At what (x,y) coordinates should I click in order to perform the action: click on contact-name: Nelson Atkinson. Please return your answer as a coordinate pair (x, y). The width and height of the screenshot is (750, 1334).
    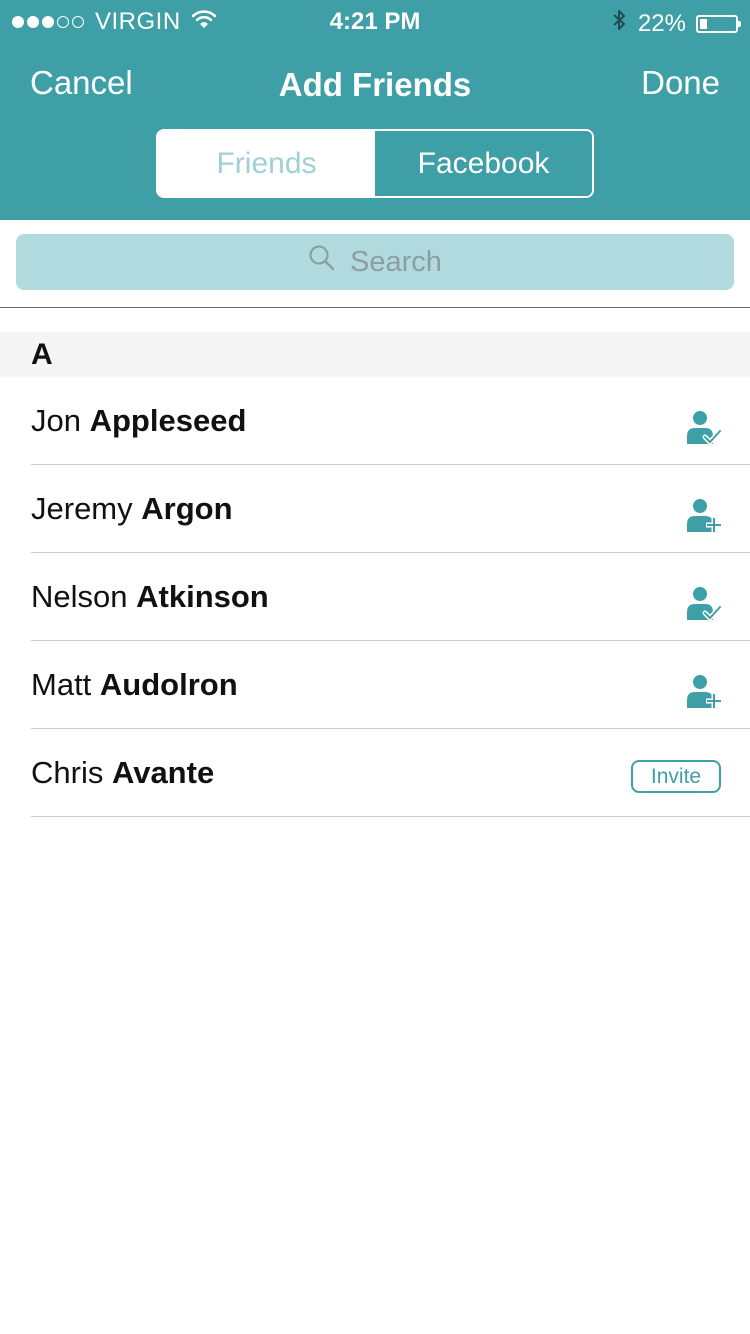
    Looking at the image, I should click on (150, 597).